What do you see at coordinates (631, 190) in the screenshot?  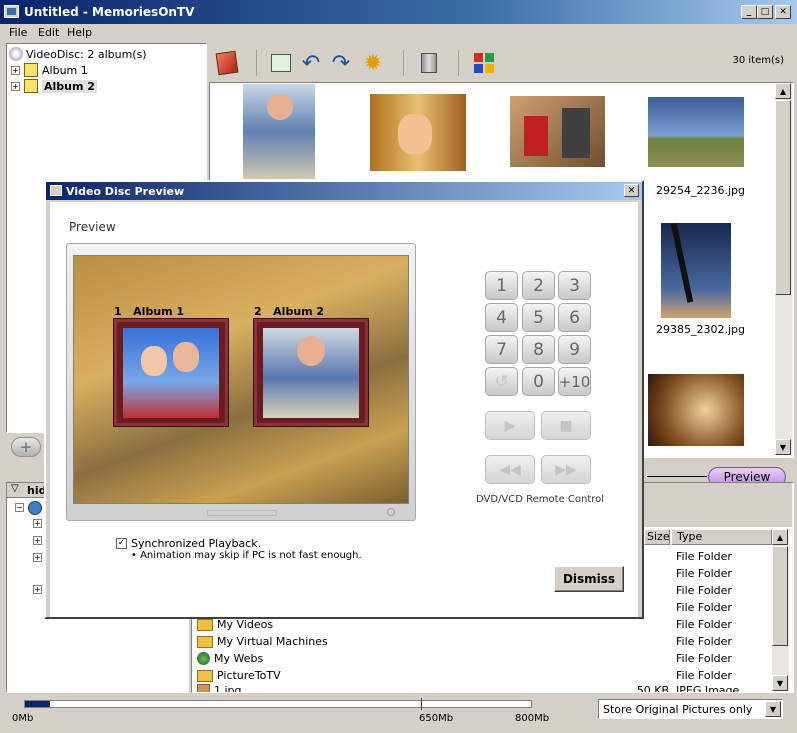 I see `dialog-close-button: ✕` at bounding box center [631, 190].